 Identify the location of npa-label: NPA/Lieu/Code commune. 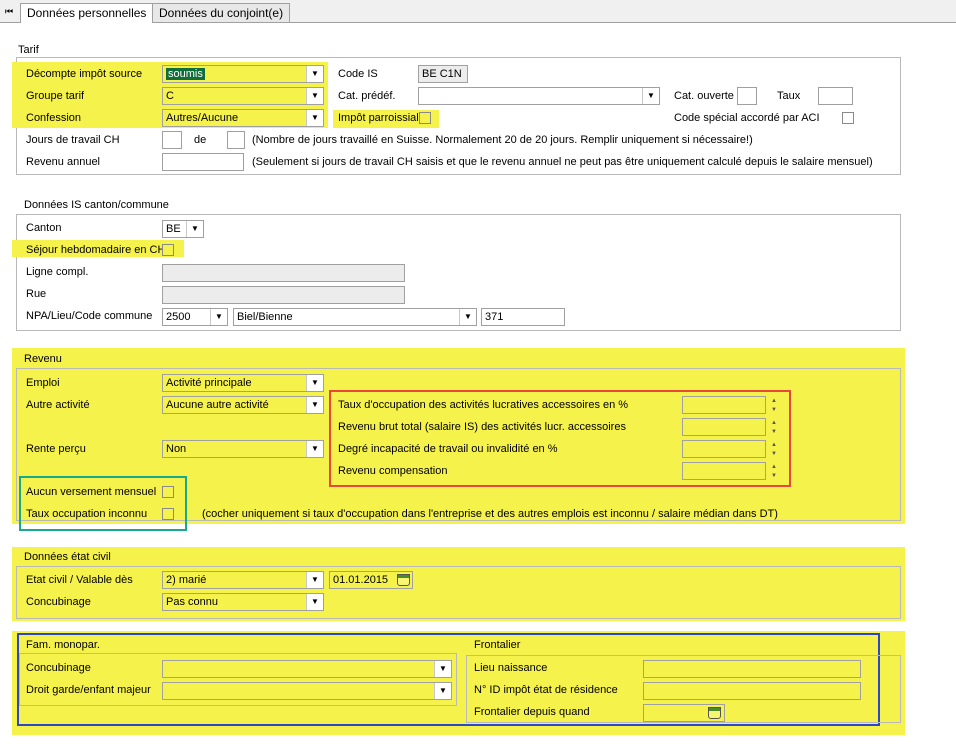
(89, 316).